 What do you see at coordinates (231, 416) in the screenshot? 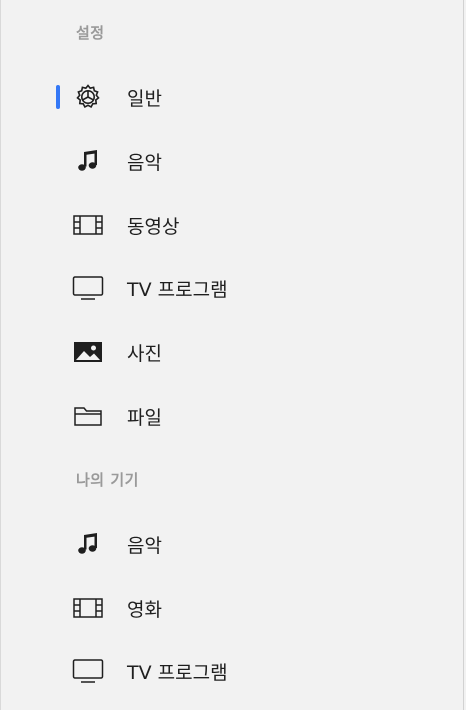
I see `sidebar-item-files: 파일` at bounding box center [231, 416].